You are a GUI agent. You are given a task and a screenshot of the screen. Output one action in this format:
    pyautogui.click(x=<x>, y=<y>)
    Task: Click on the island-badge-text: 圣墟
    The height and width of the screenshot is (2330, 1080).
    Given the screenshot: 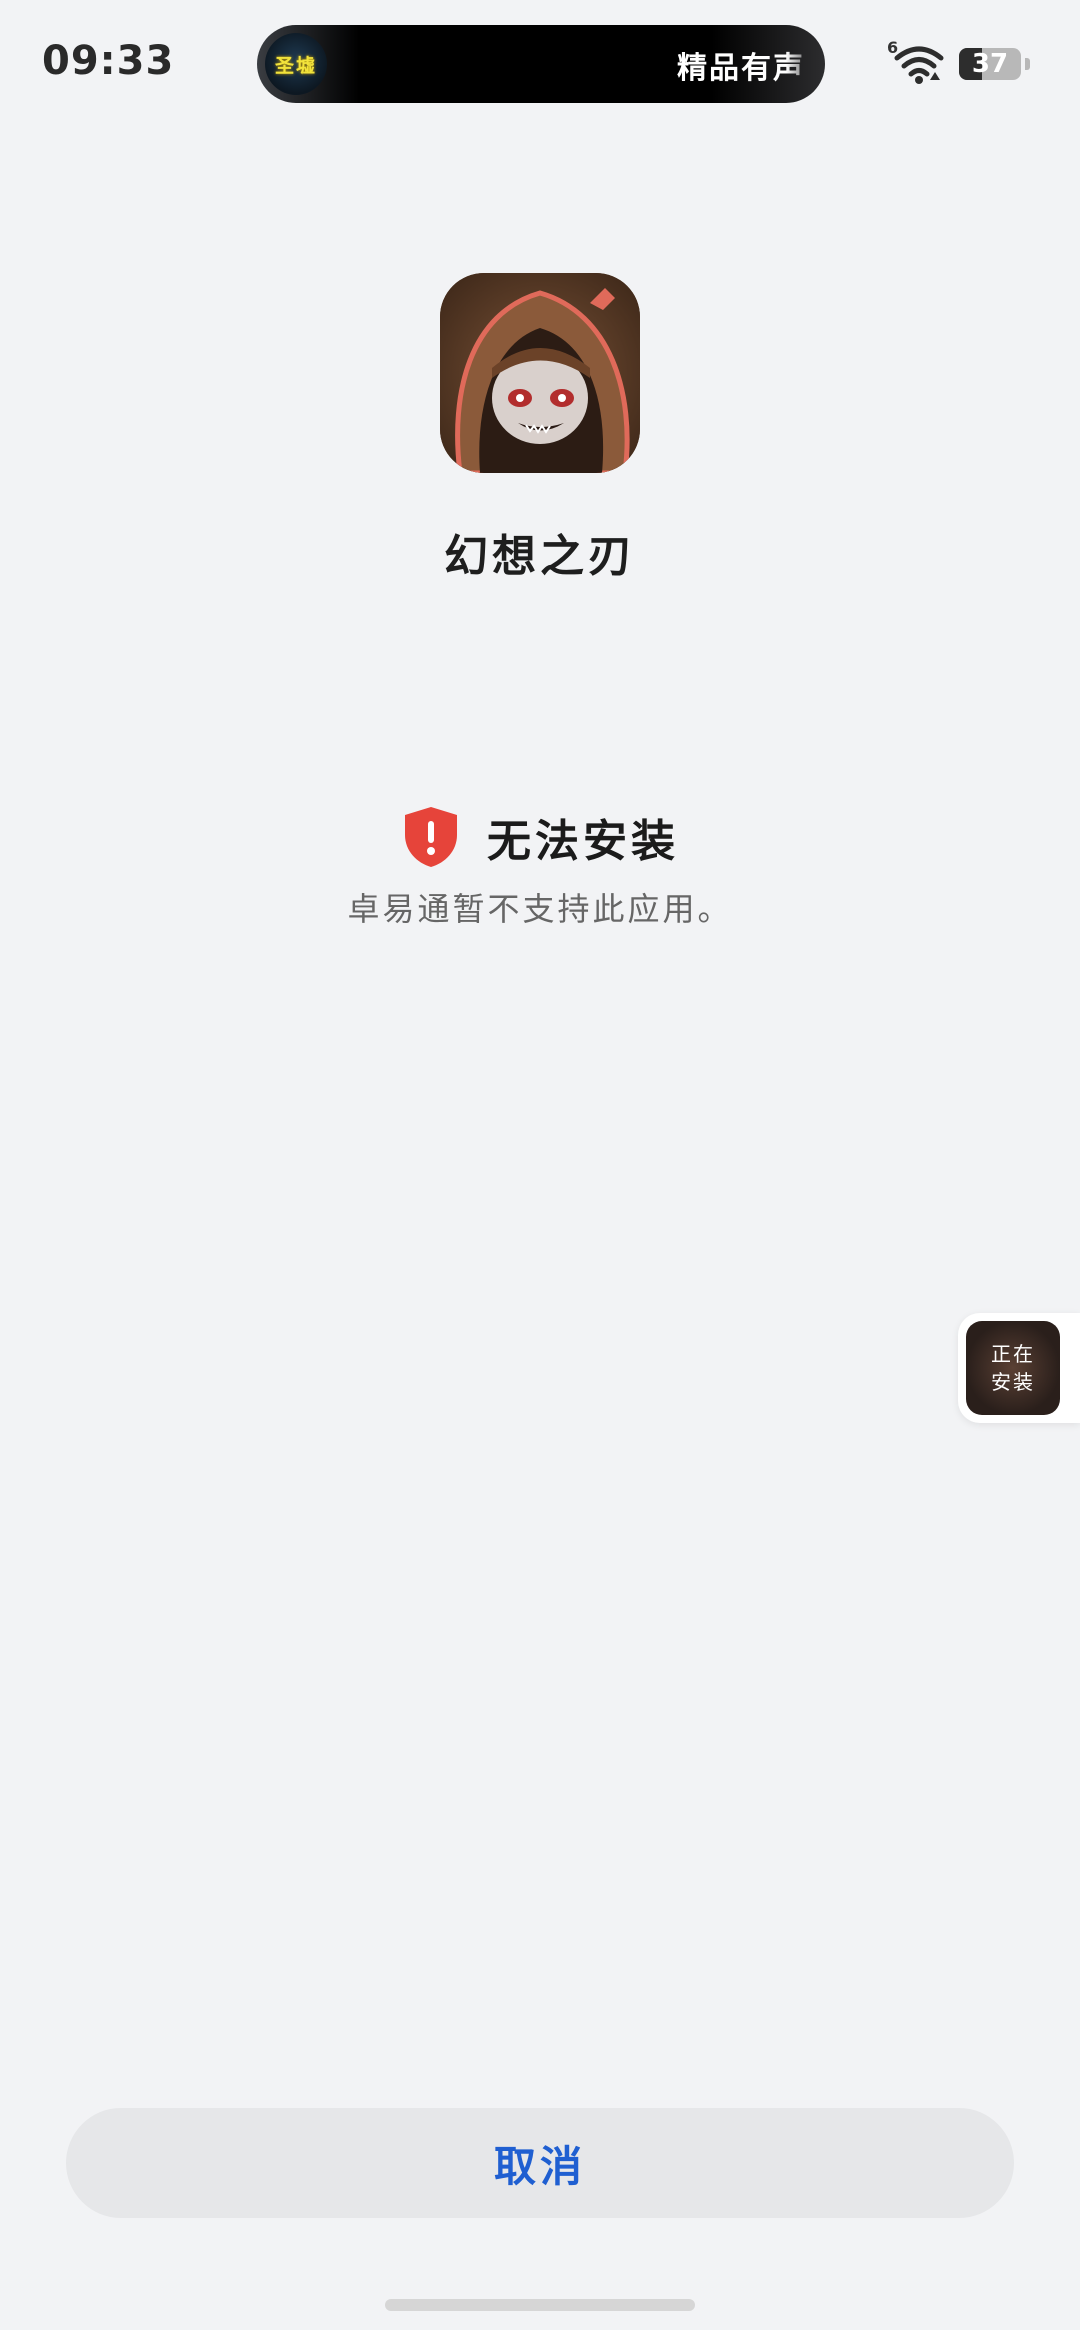 What is the action you would take?
    pyautogui.click(x=295, y=65)
    